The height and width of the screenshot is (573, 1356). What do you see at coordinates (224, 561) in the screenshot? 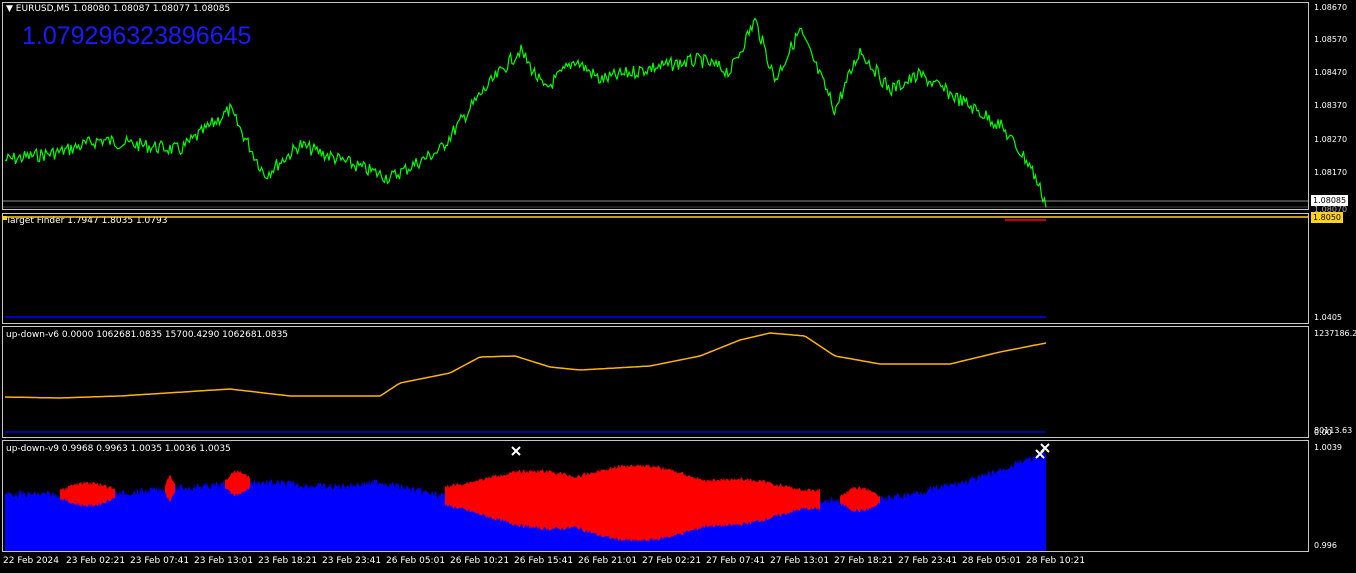
I see `time-tick: 23 Feb 13:01` at bounding box center [224, 561].